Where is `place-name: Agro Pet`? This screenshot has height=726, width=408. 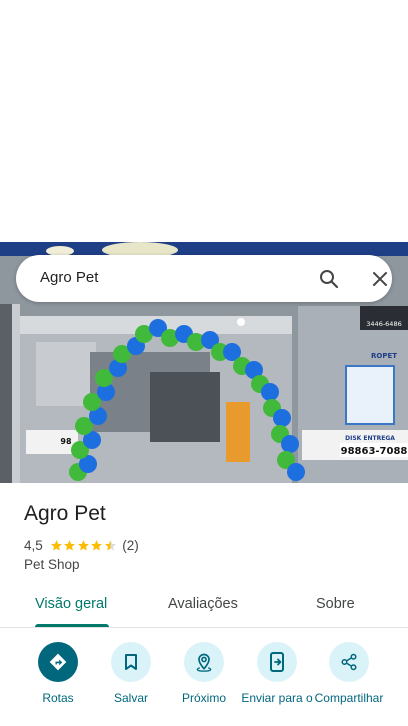 place-name: Agro Pet is located at coordinates (65, 513).